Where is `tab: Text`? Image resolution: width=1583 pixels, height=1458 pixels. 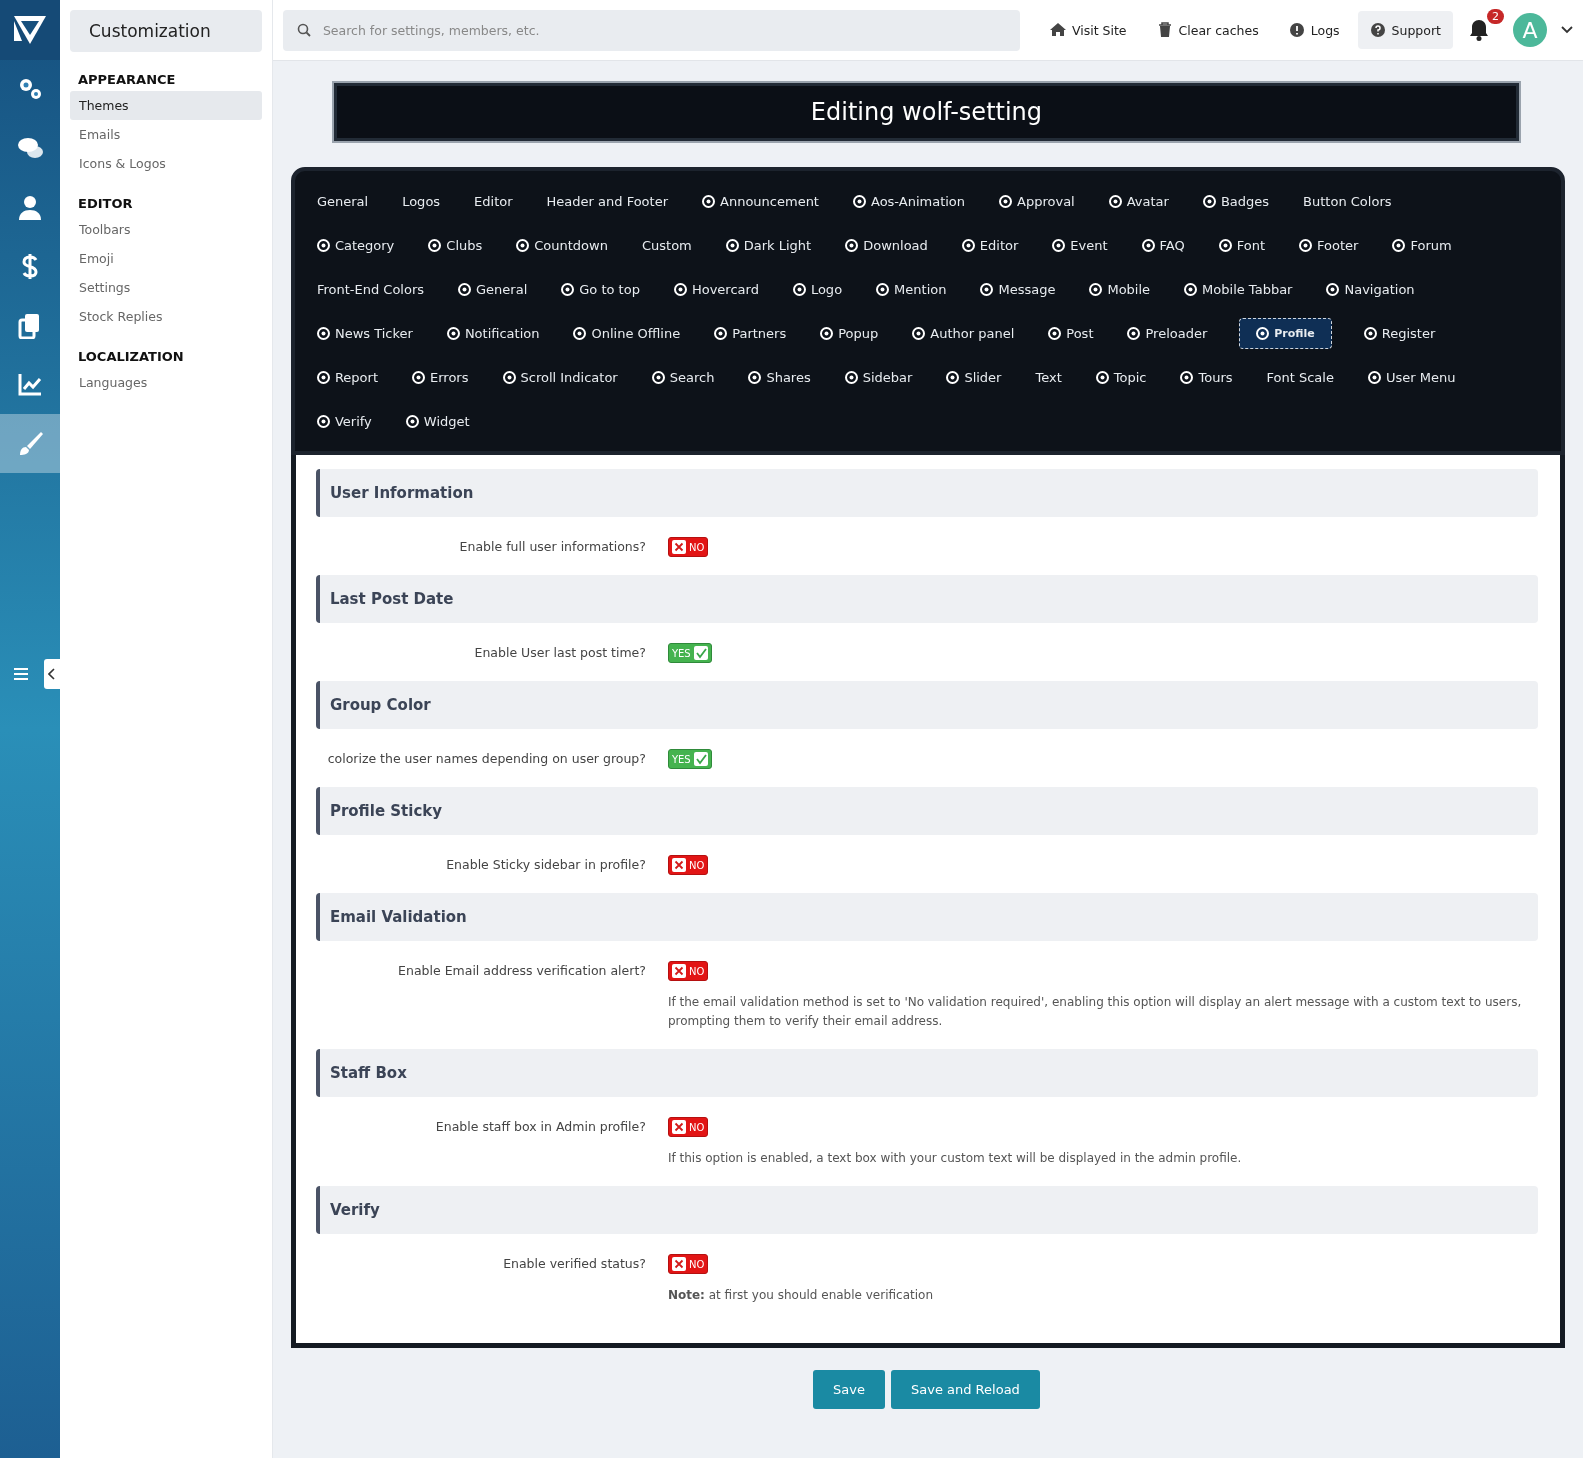
tab: Text is located at coordinates (1048, 377).